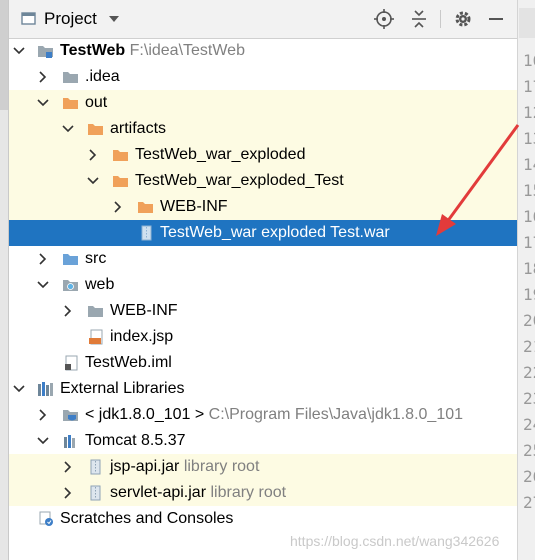 The height and width of the screenshot is (560, 535). I want to click on line-number: 12, so click(529, 112).